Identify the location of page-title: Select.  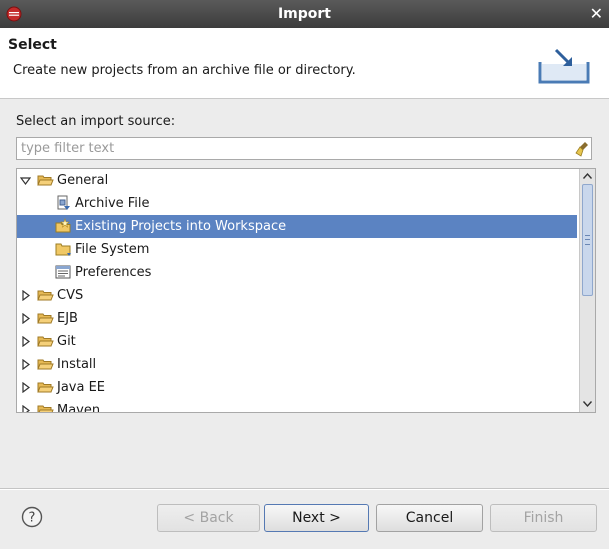
(32, 45).